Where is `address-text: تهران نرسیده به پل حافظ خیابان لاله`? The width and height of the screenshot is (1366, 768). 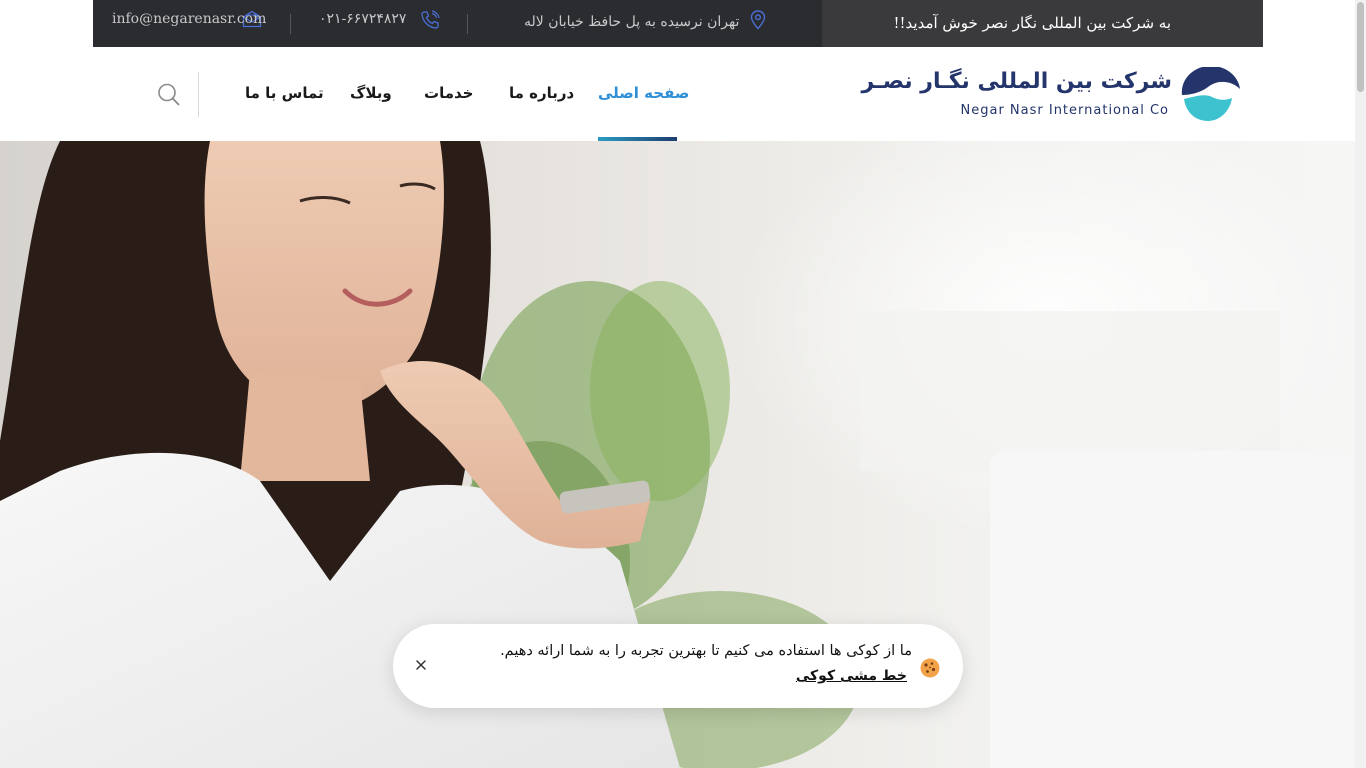
address-text: تهران نرسیده به پل حافظ خیابان لاله is located at coordinates (632, 22).